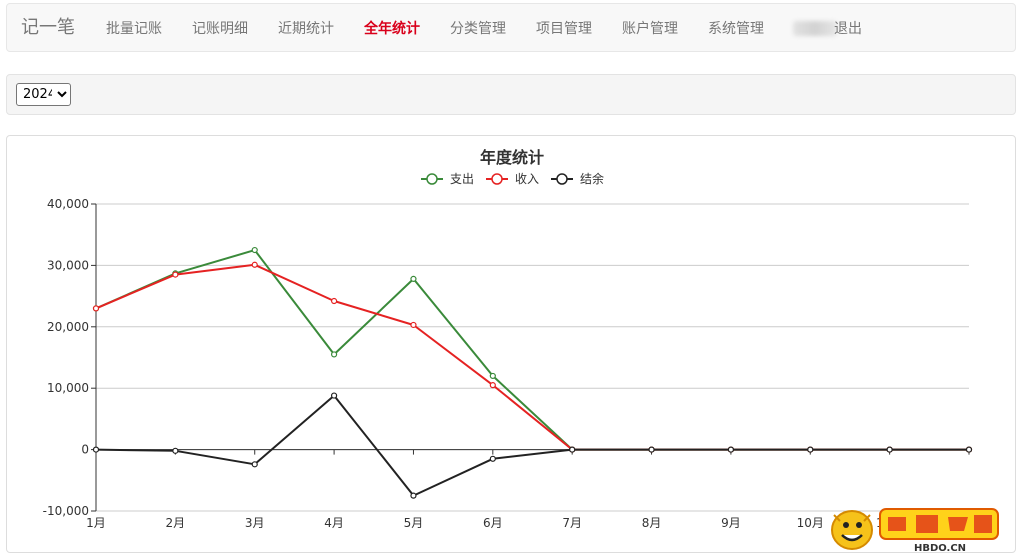 The height and width of the screenshot is (559, 1018). I want to click on x-tick-label: 8月, so click(652, 523).